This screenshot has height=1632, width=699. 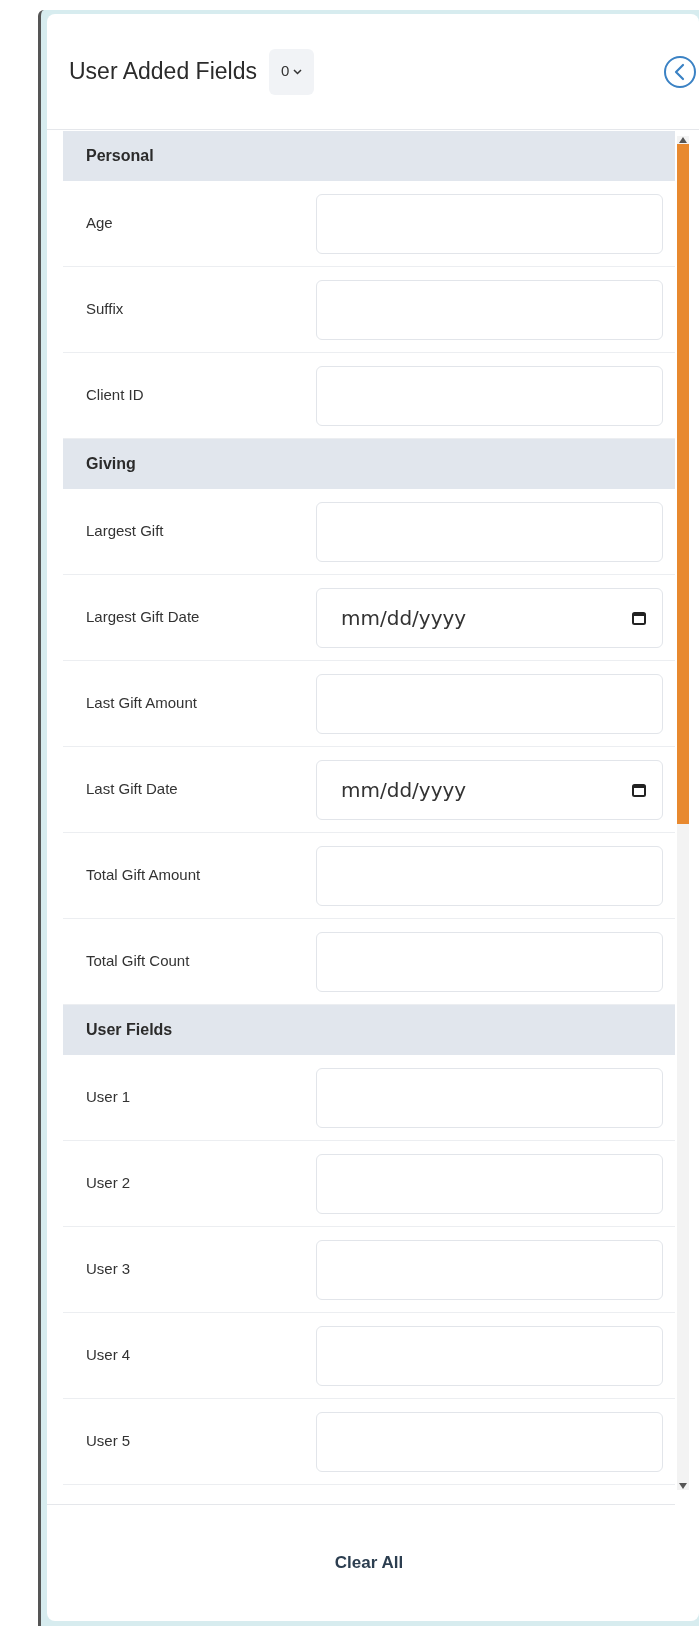 I want to click on section-header: Giving, so click(x=369, y=464).